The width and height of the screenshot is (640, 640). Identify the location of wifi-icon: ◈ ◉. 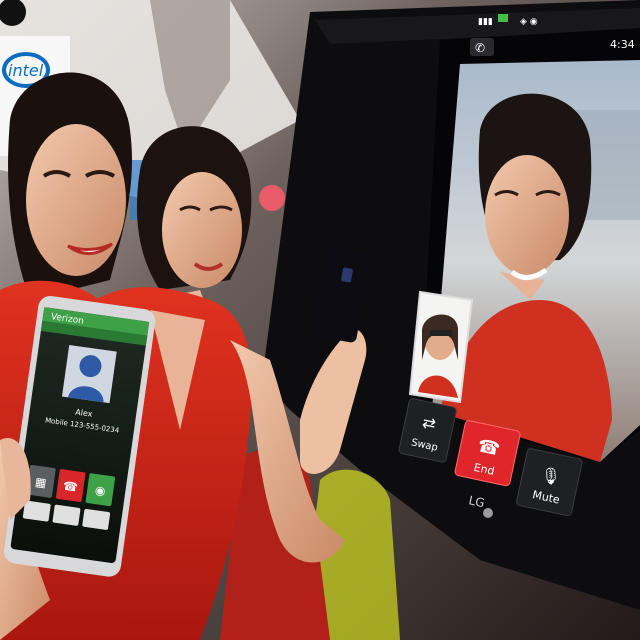
(529, 22).